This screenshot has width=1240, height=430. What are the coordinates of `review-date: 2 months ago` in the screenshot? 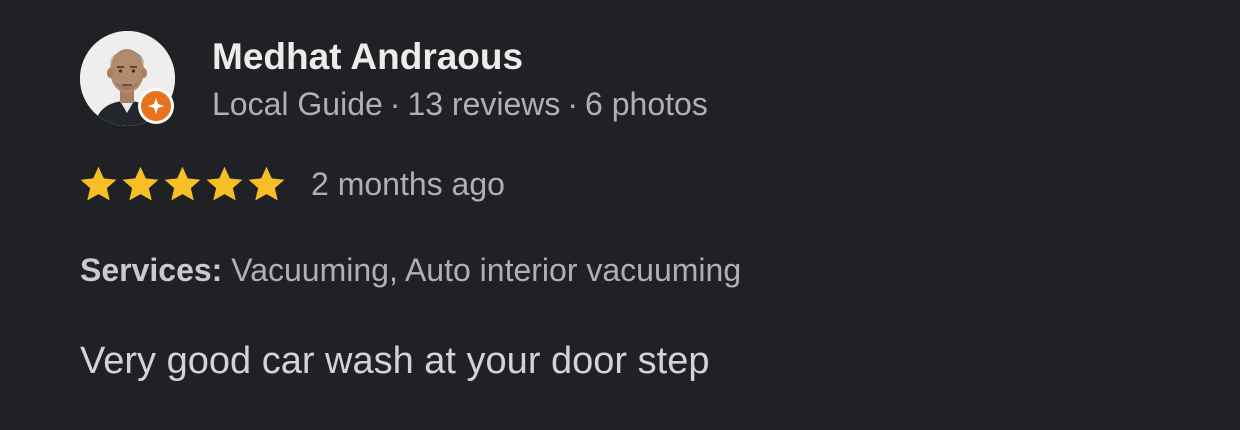 It's located at (408, 183).